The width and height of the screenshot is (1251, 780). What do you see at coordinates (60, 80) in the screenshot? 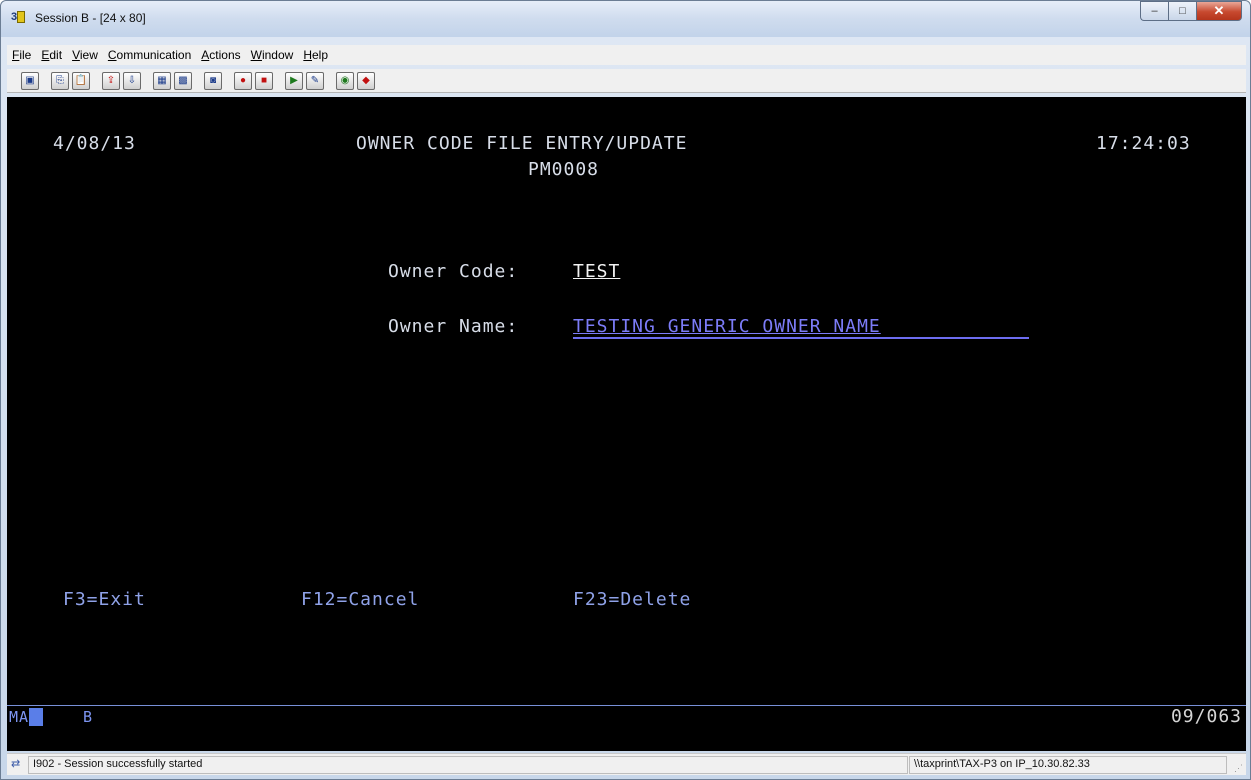
I see `copy-icon: ⎘` at bounding box center [60, 80].